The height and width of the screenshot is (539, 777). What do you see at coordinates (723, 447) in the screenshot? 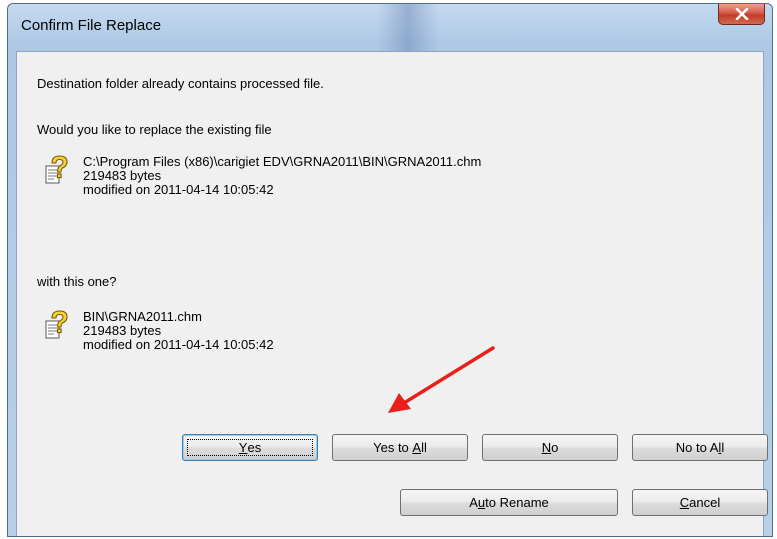
I see `no-to-all-label-post: l` at bounding box center [723, 447].